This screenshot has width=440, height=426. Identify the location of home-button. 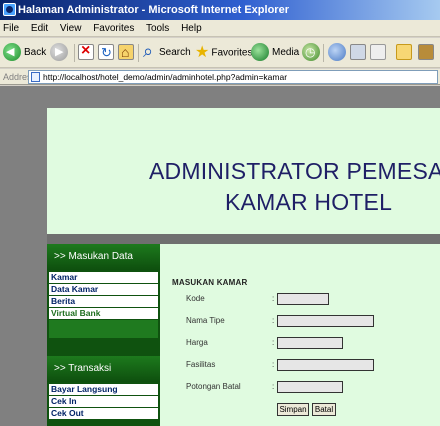
(126, 52).